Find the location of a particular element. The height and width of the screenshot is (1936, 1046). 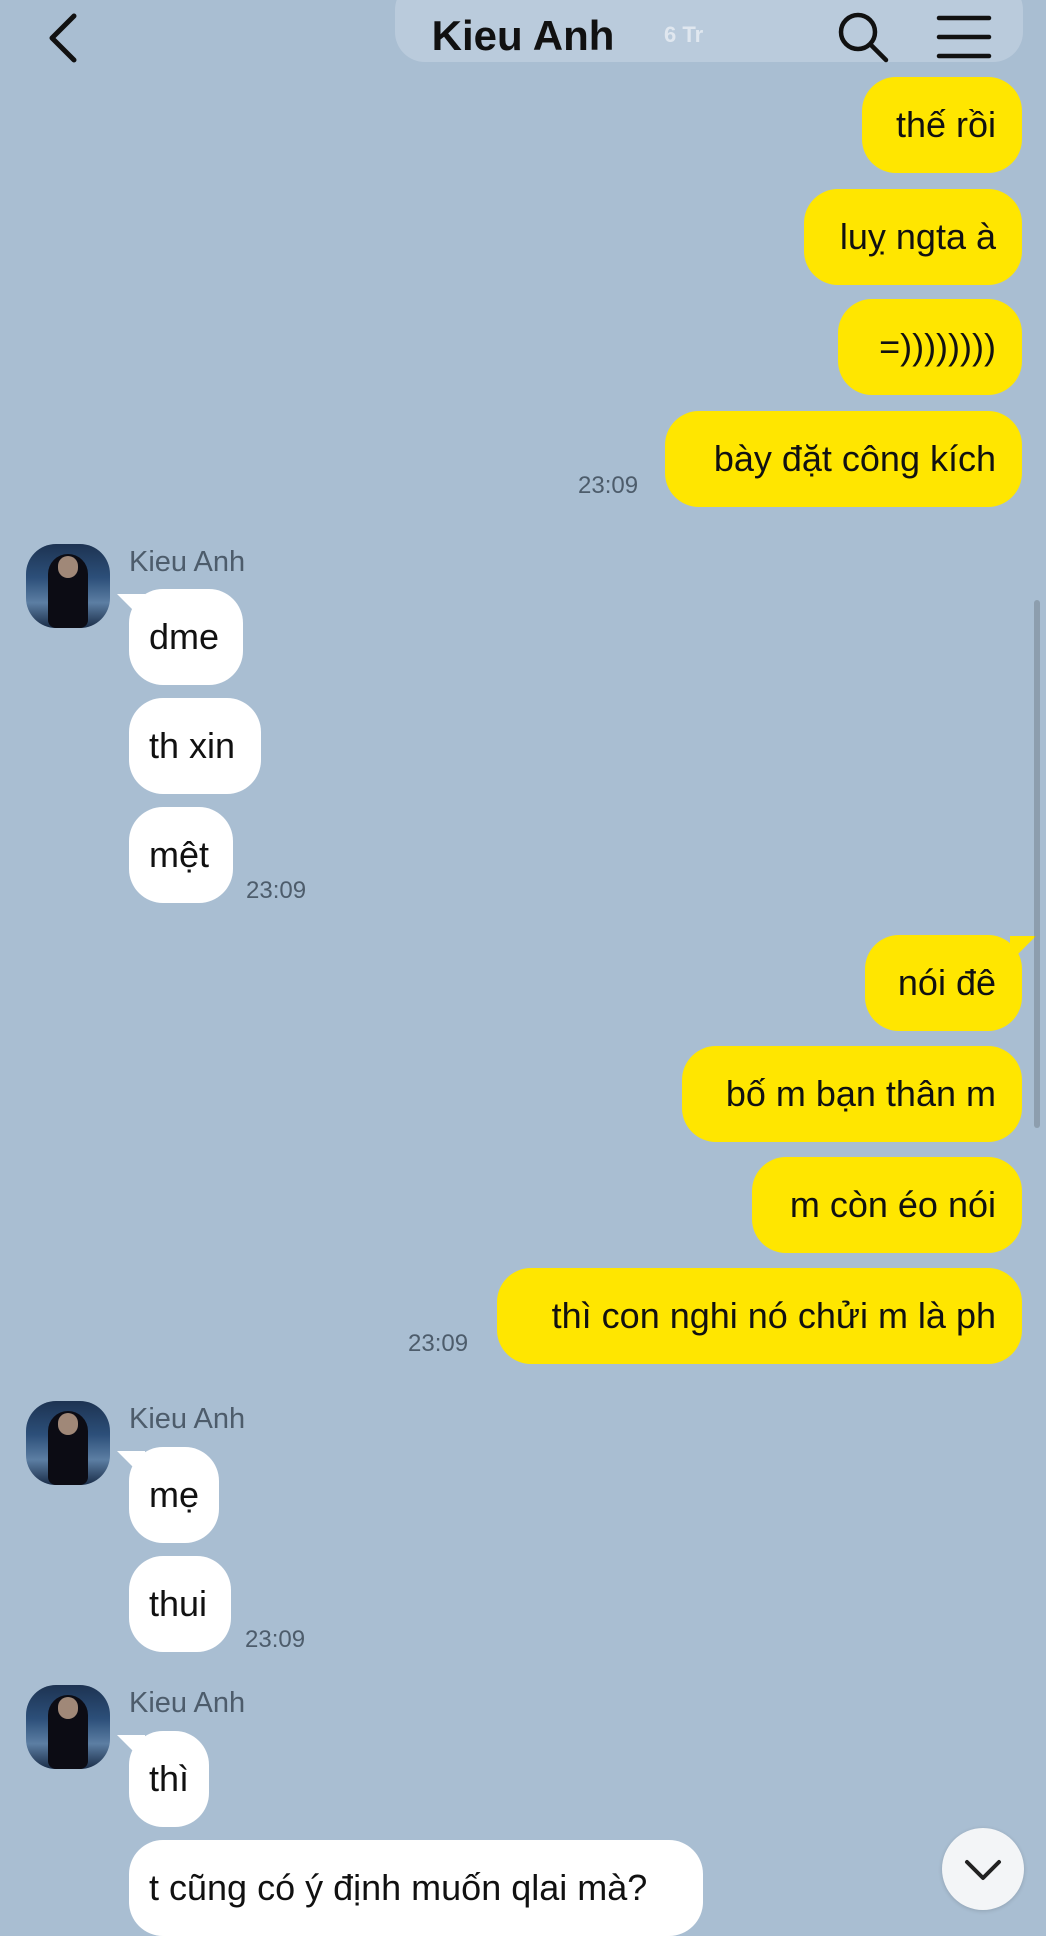

message-text: dme is located at coordinates (184, 636).